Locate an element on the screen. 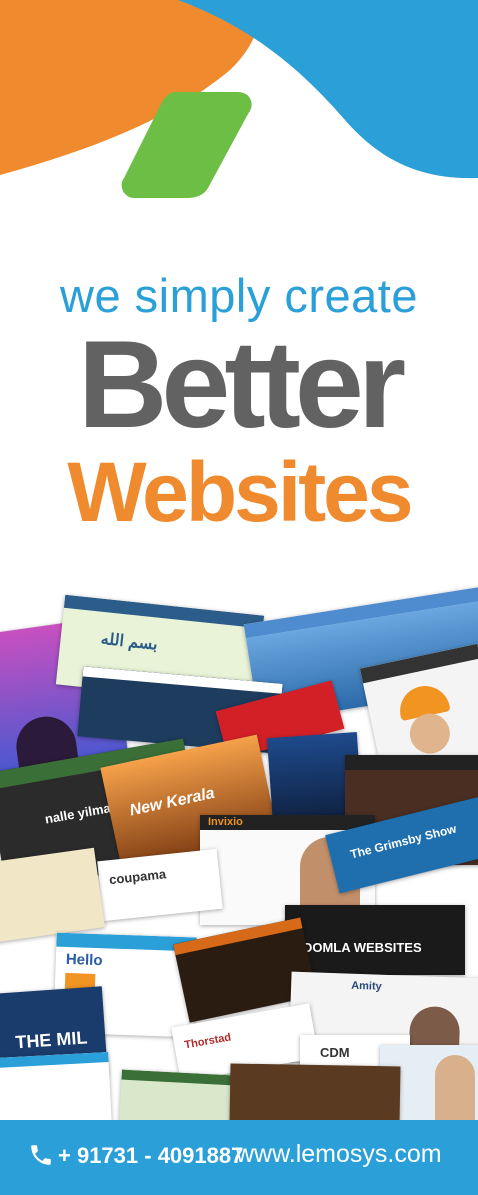 Image resolution: width=478 pixels, height=1195 pixels. screen-label-joomla: JOOMLA WEBSITES is located at coordinates (358, 947).